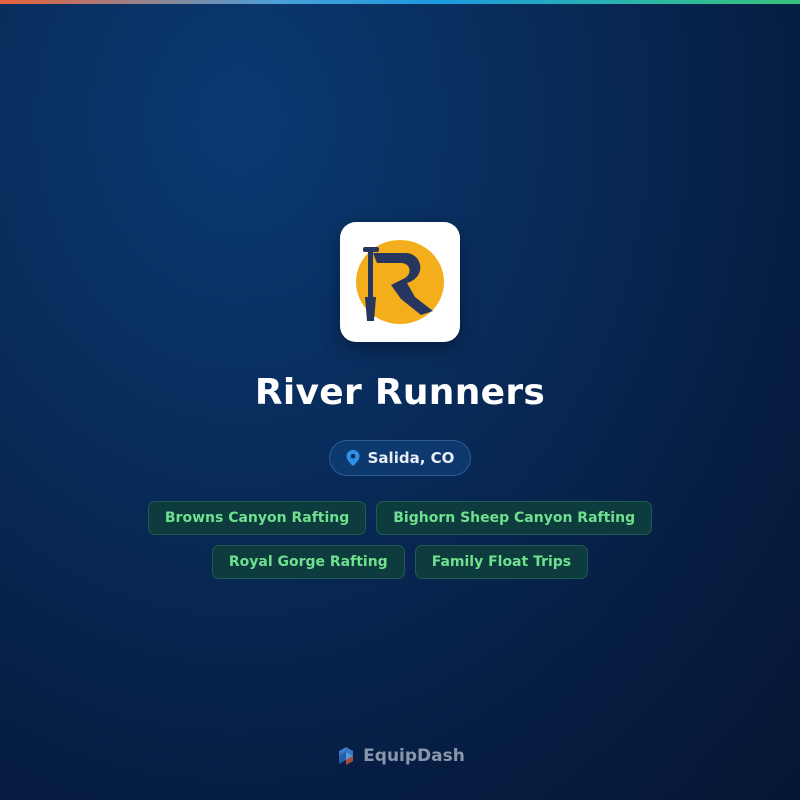  What do you see at coordinates (400, 2) in the screenshot?
I see `top-accent-bar` at bounding box center [400, 2].